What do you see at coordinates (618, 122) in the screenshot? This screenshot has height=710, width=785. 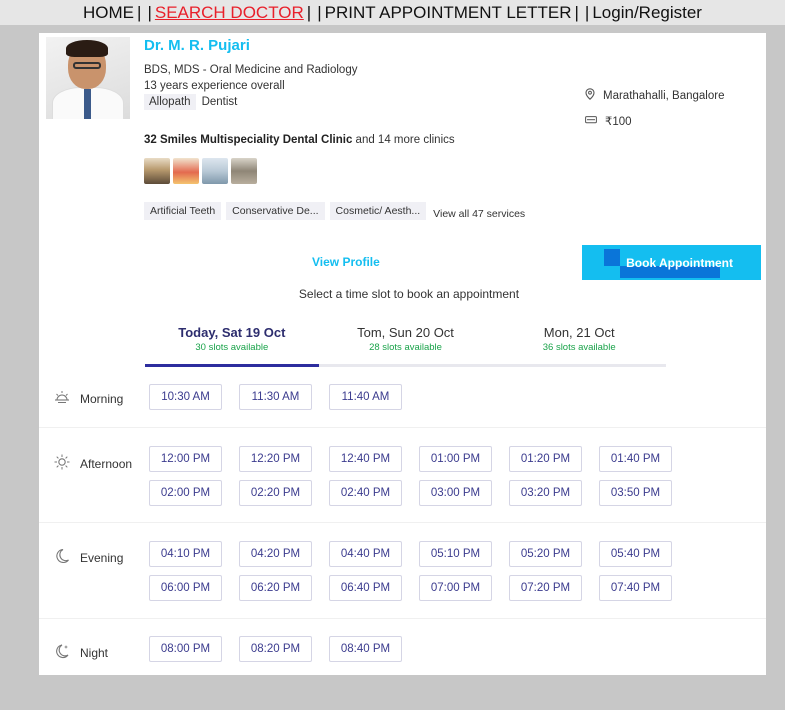 I see `fee-text: ₹100` at bounding box center [618, 122].